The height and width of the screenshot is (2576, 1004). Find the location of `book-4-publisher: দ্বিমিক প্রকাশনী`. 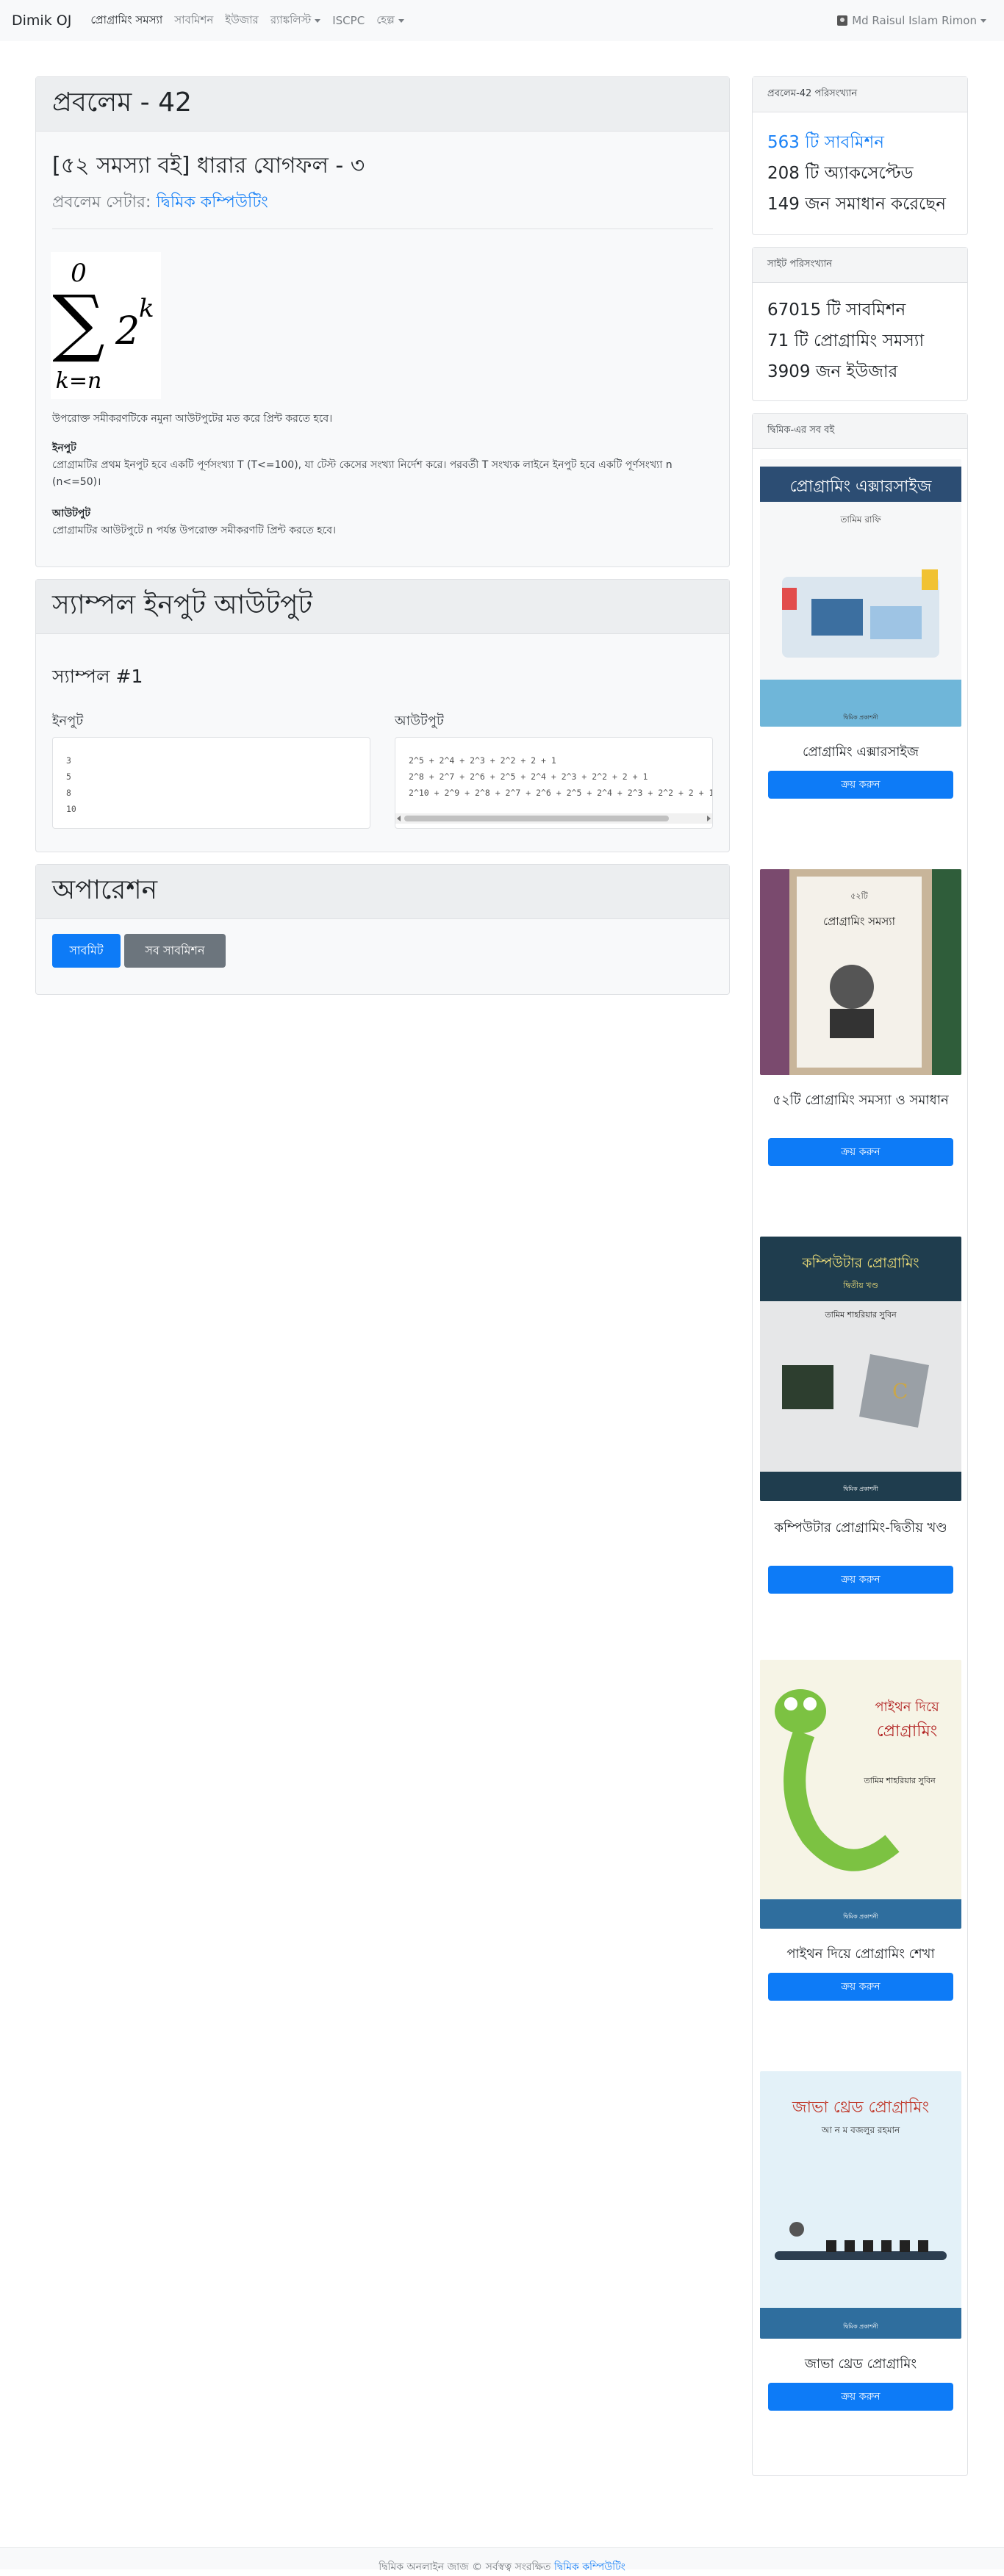

book-4-publisher: দ্বিমিক প্রকাশনী is located at coordinates (860, 1916).